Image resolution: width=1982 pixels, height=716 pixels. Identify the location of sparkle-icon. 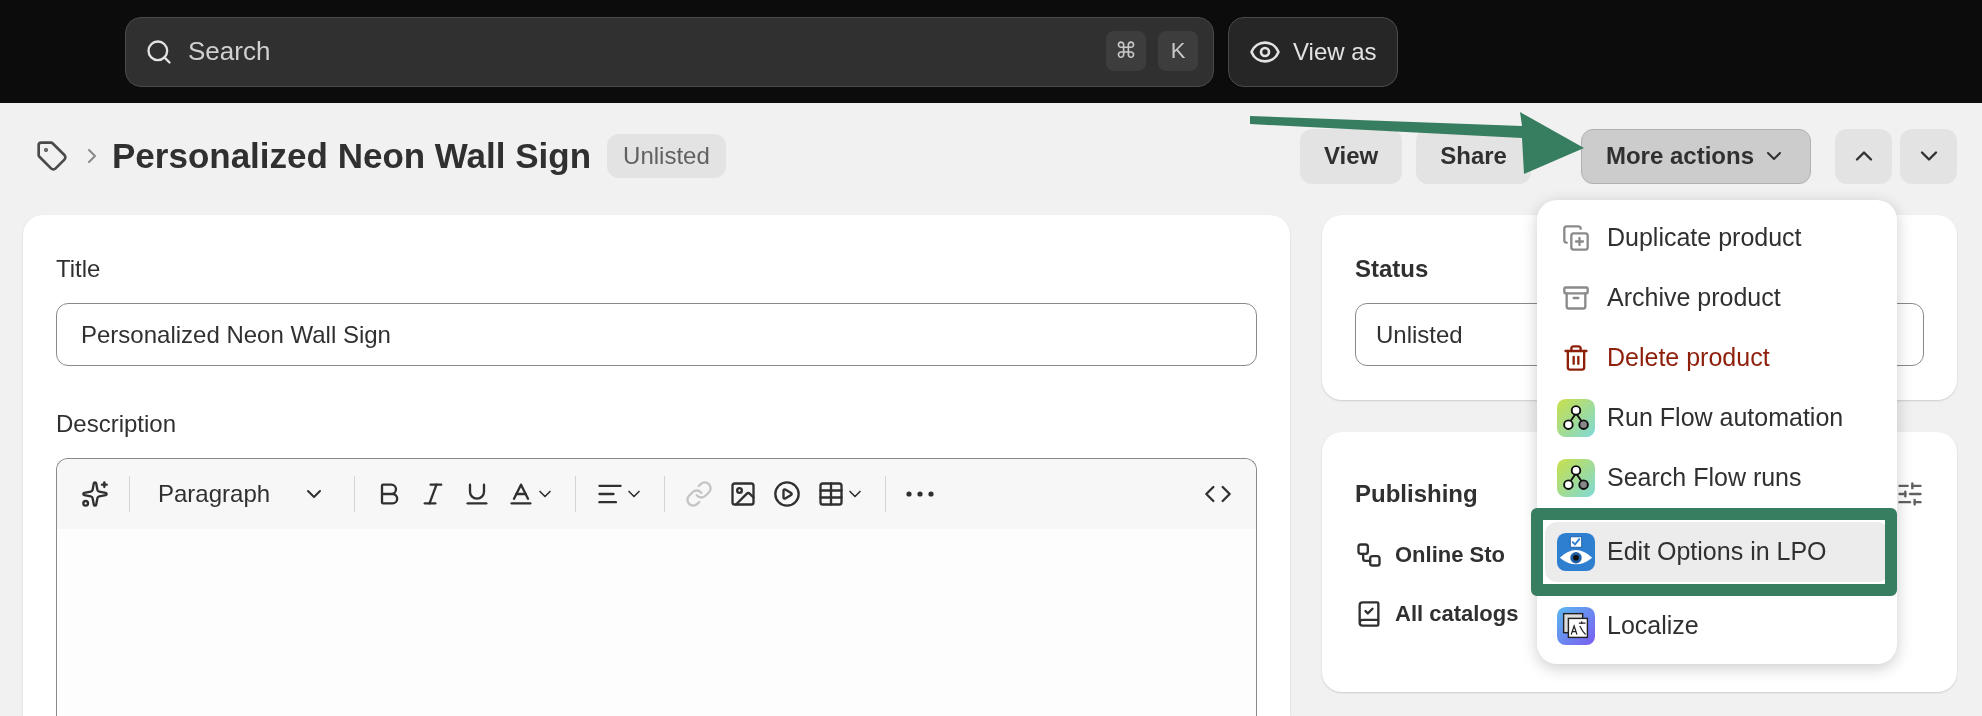
(95, 494).